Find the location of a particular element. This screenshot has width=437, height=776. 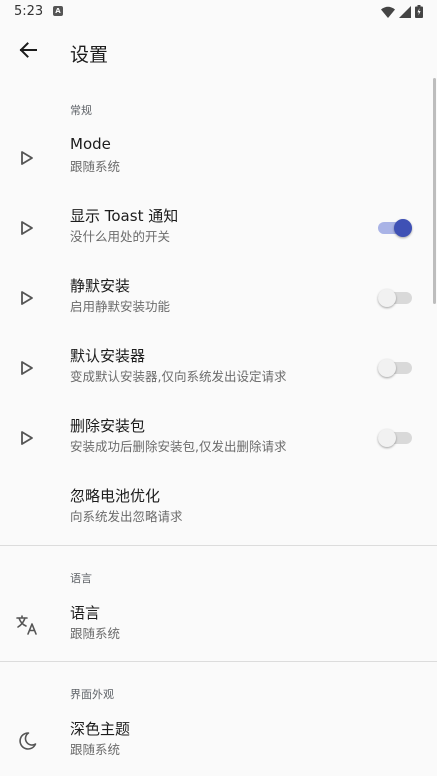

delete-package-switch is located at coordinates (395, 438).